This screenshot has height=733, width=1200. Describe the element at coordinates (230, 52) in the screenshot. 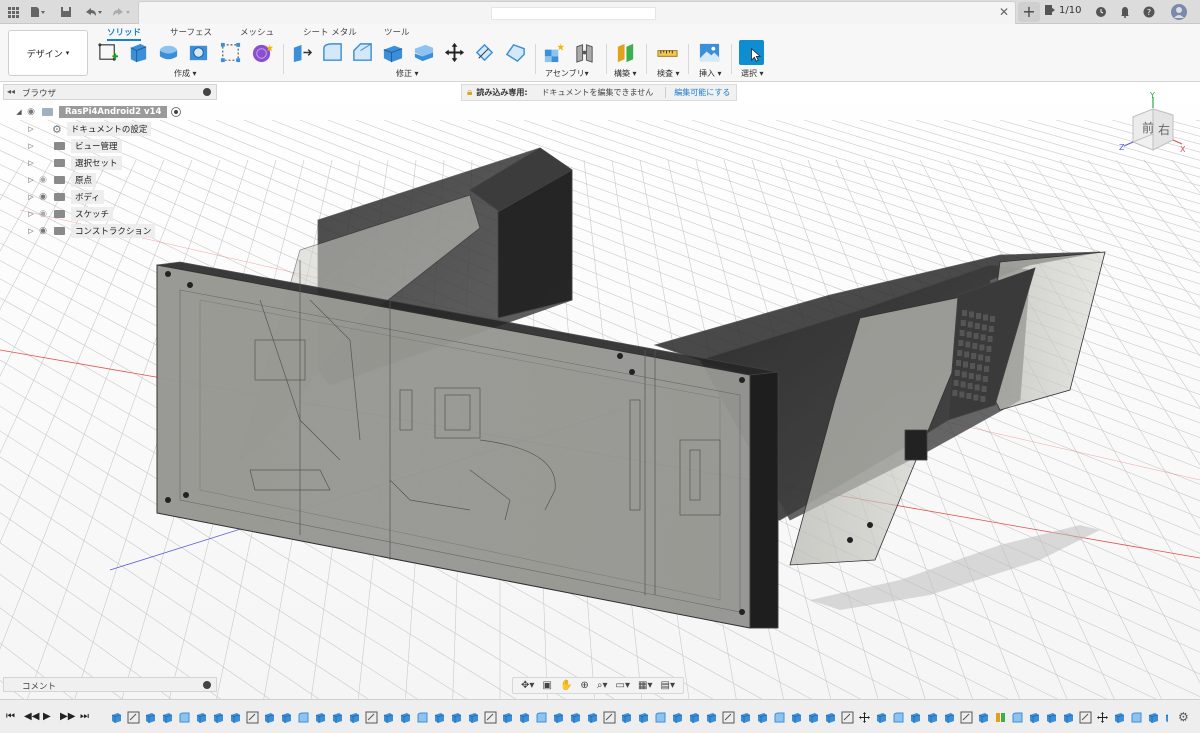

I see `pattern-tool` at that location.